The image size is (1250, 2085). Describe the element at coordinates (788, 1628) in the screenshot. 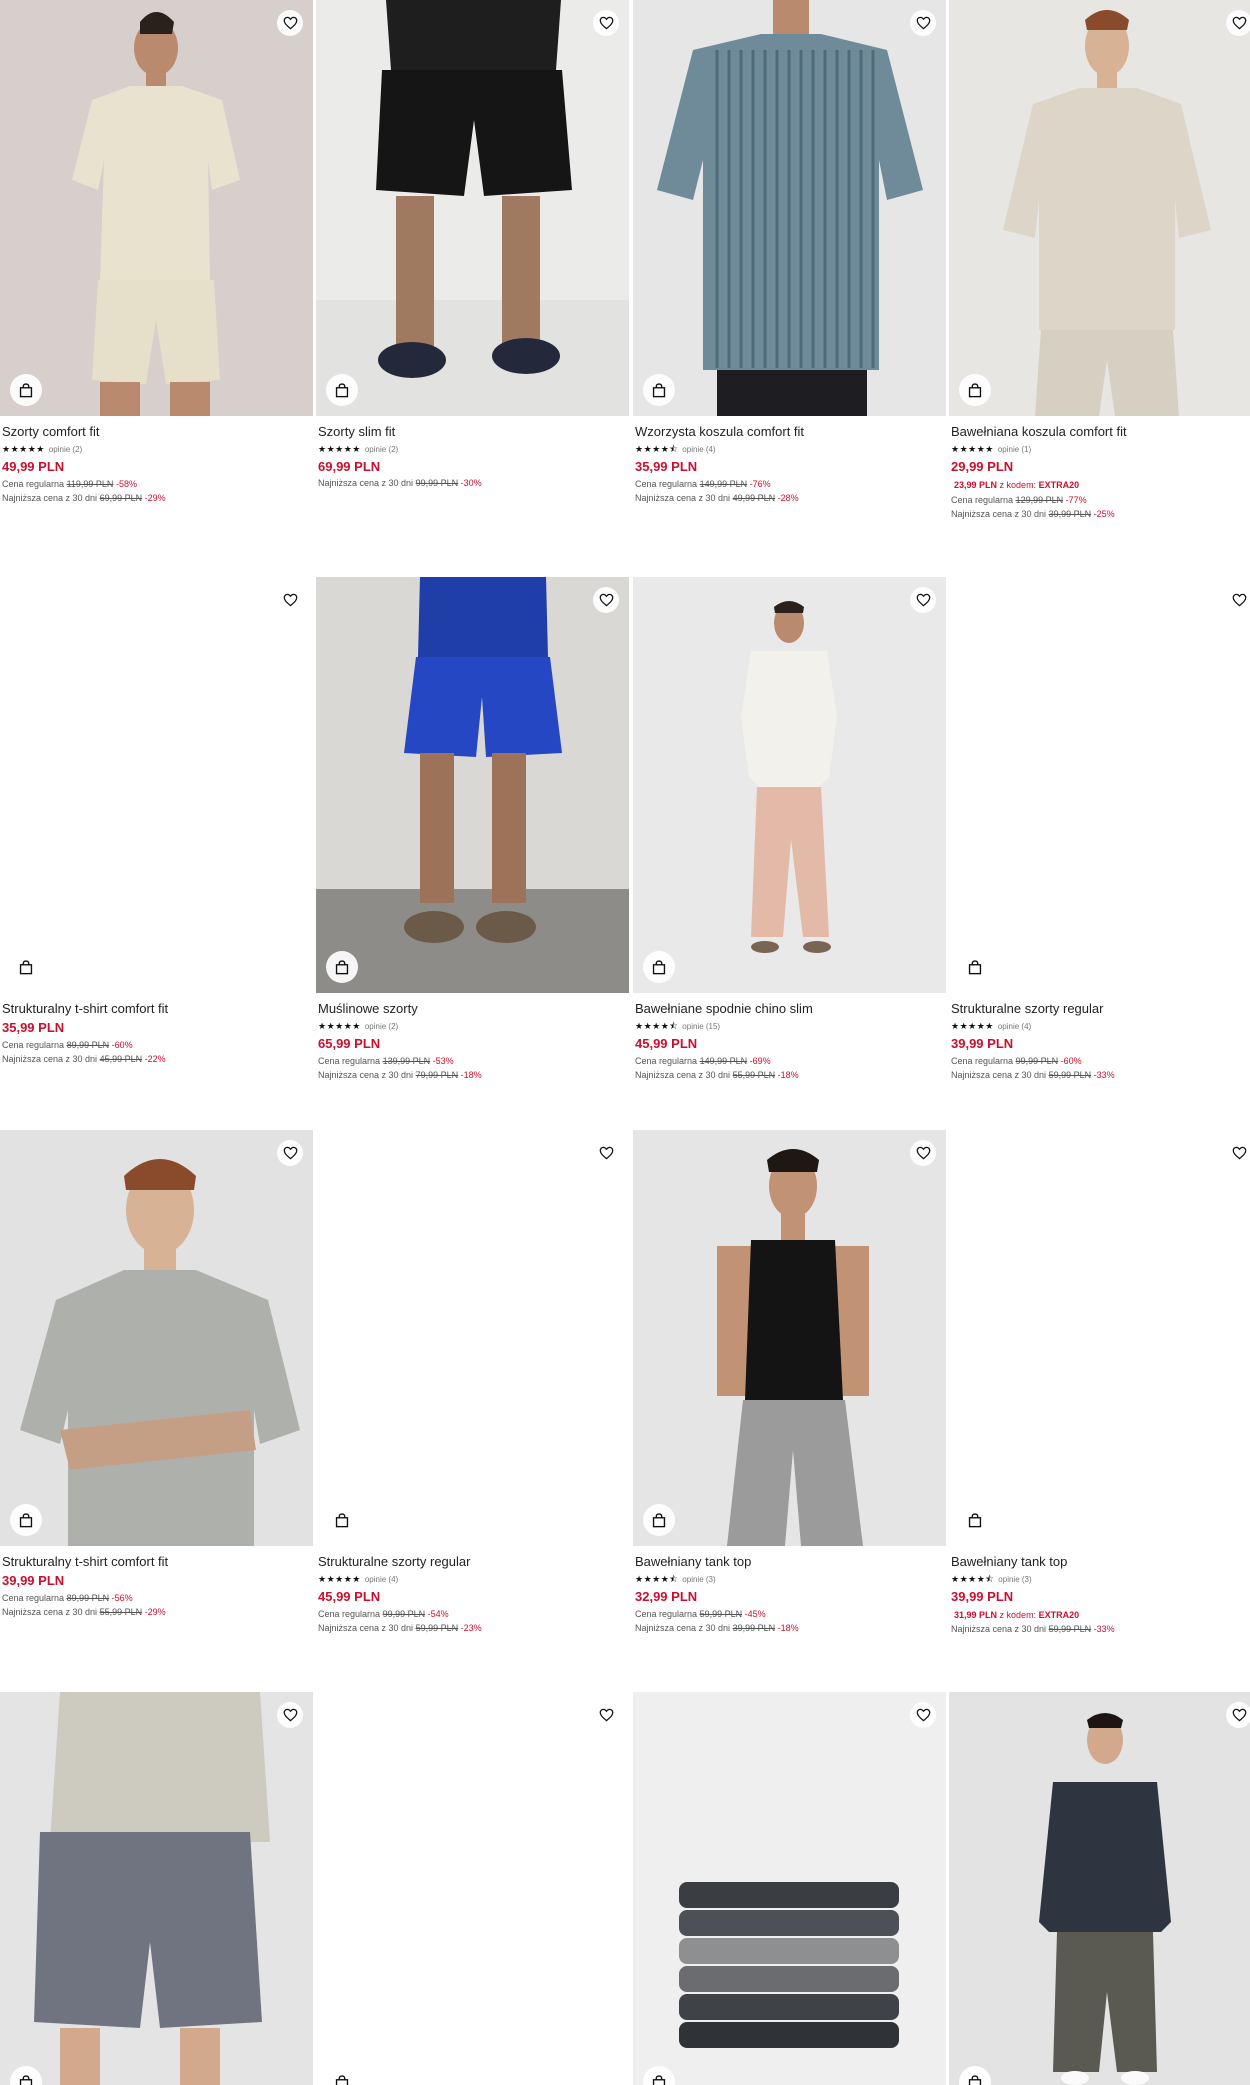

I see `lowest-discount: -18%` at that location.